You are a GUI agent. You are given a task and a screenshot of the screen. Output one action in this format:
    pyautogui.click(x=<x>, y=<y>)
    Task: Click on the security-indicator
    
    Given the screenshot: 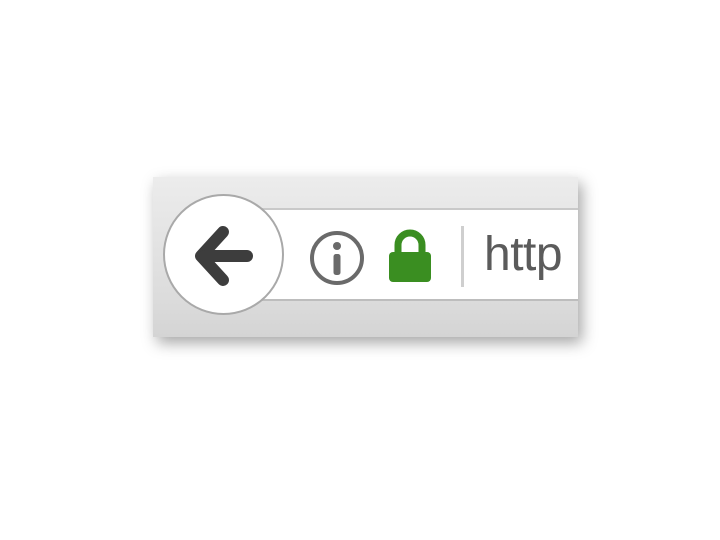 What is the action you would take?
    pyautogui.click(x=410, y=256)
    